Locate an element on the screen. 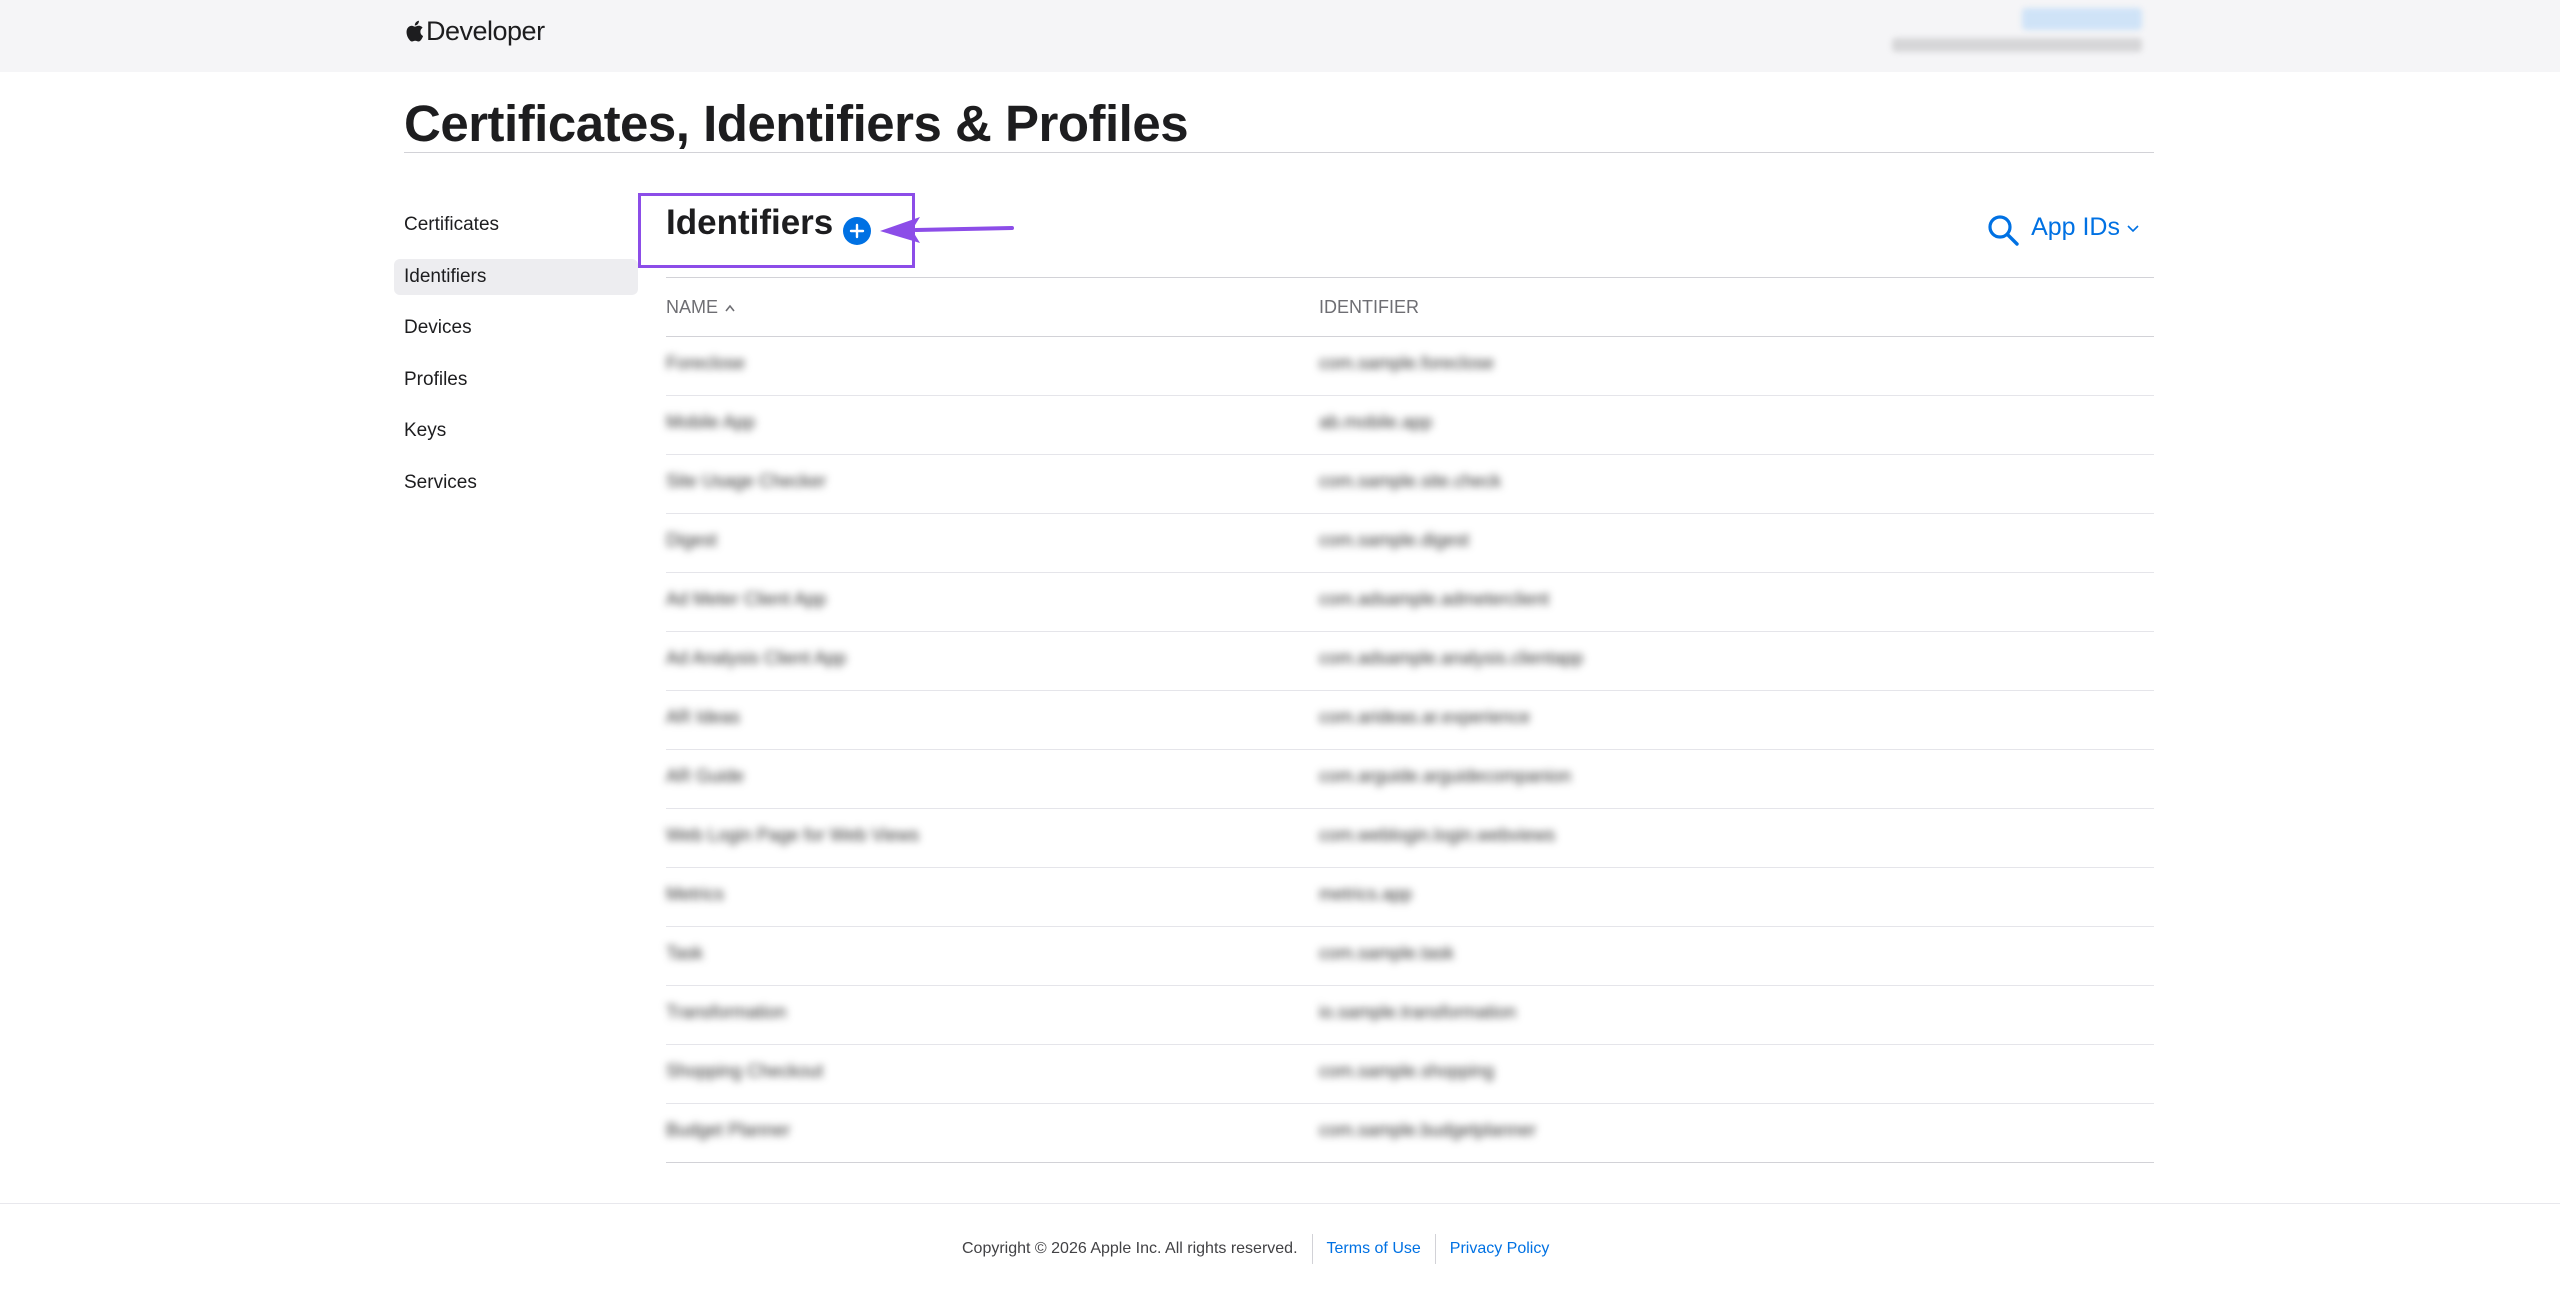 The height and width of the screenshot is (1307, 2560). privacy-policy-link: Privacy Policy is located at coordinates (1500, 1249).